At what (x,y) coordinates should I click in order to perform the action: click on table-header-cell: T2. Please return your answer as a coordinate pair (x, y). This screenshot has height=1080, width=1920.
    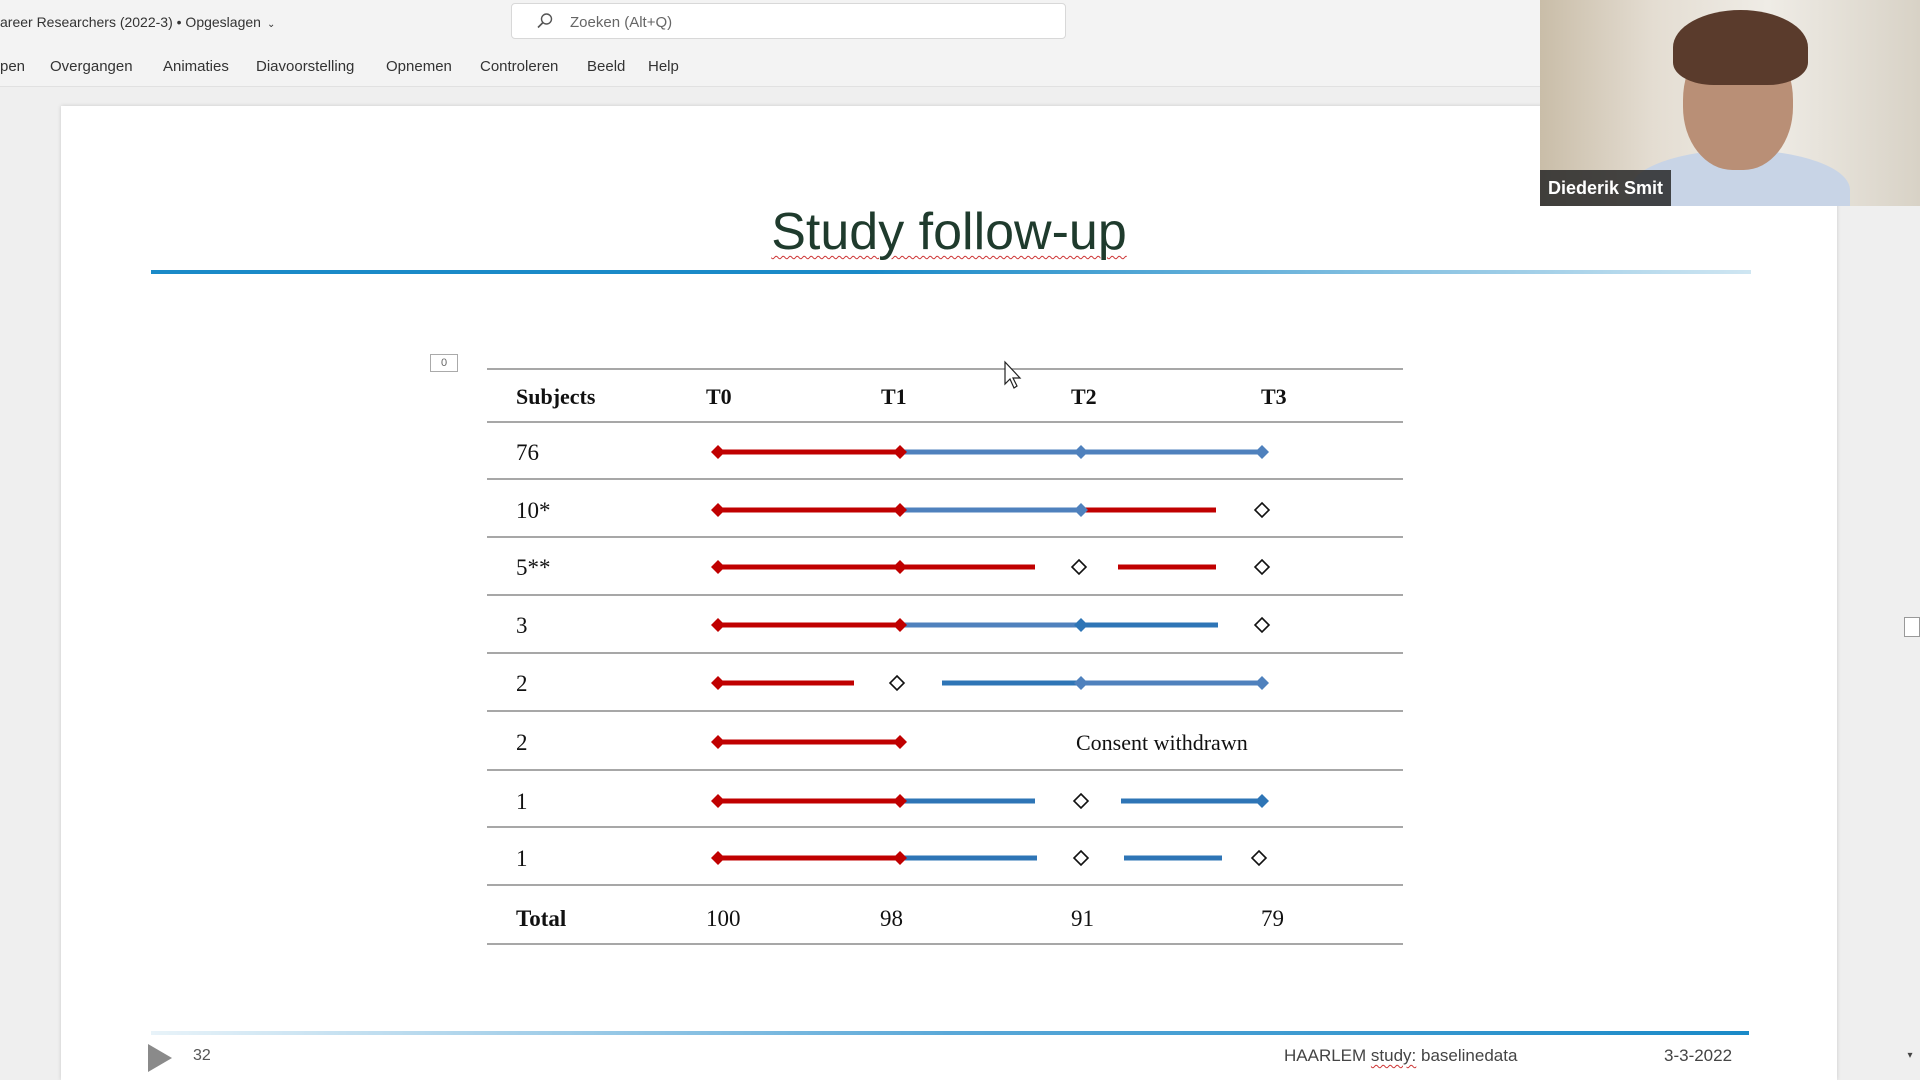
    Looking at the image, I should click on (1084, 396).